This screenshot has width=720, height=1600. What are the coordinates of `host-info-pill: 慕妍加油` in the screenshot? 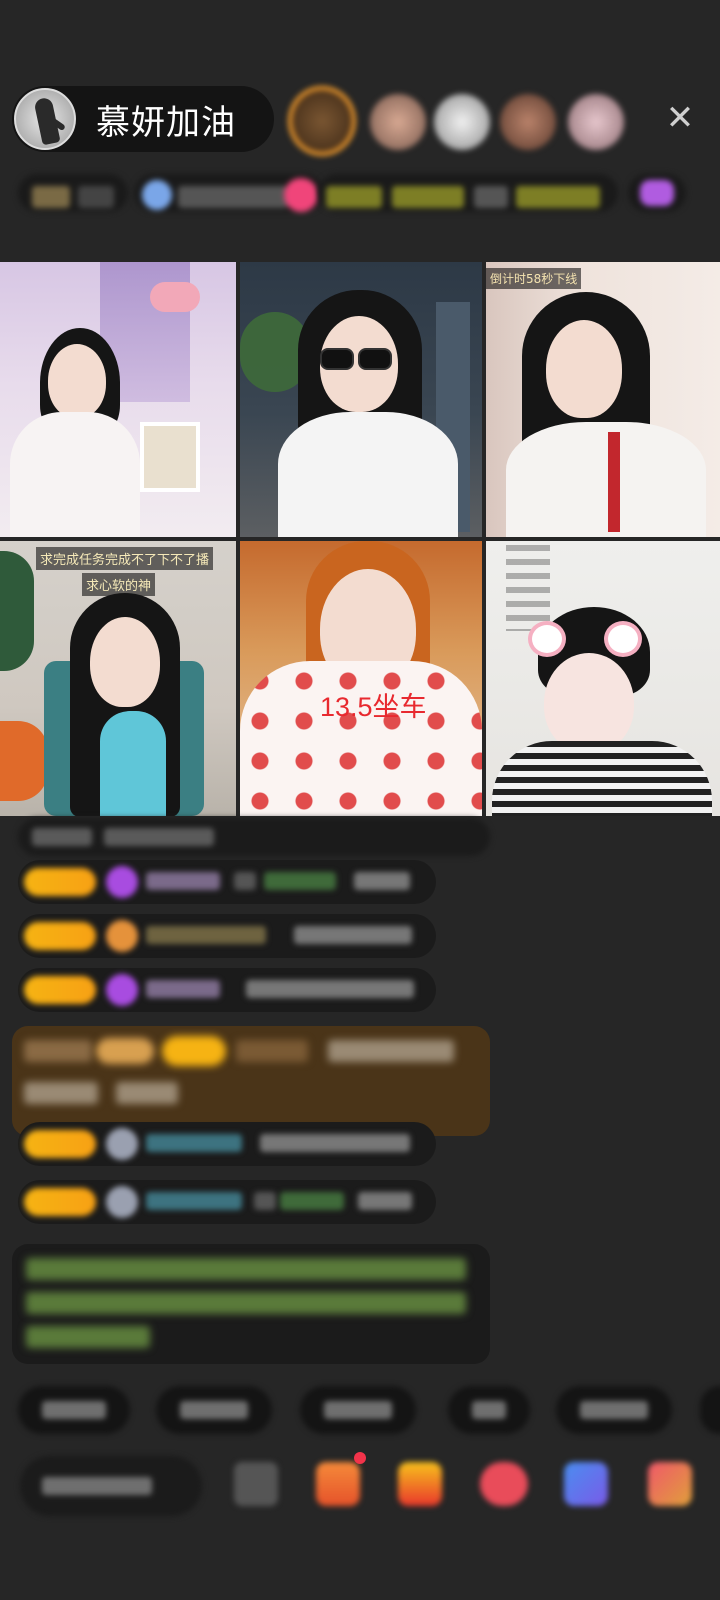 It's located at (143, 119).